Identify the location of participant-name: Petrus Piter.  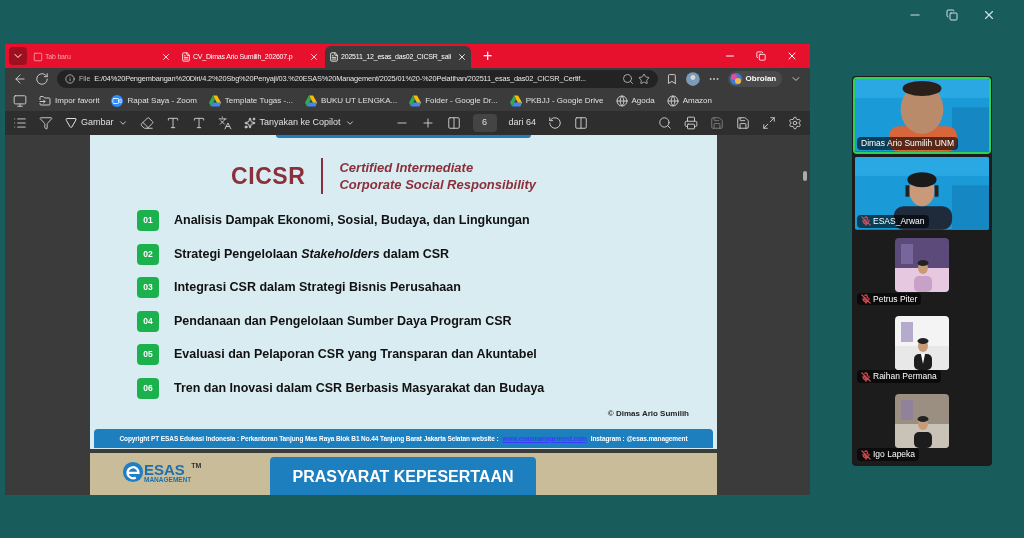
(895, 299).